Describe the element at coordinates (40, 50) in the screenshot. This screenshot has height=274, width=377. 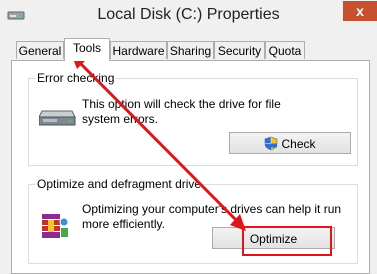
I see `tab-general: General` at that location.